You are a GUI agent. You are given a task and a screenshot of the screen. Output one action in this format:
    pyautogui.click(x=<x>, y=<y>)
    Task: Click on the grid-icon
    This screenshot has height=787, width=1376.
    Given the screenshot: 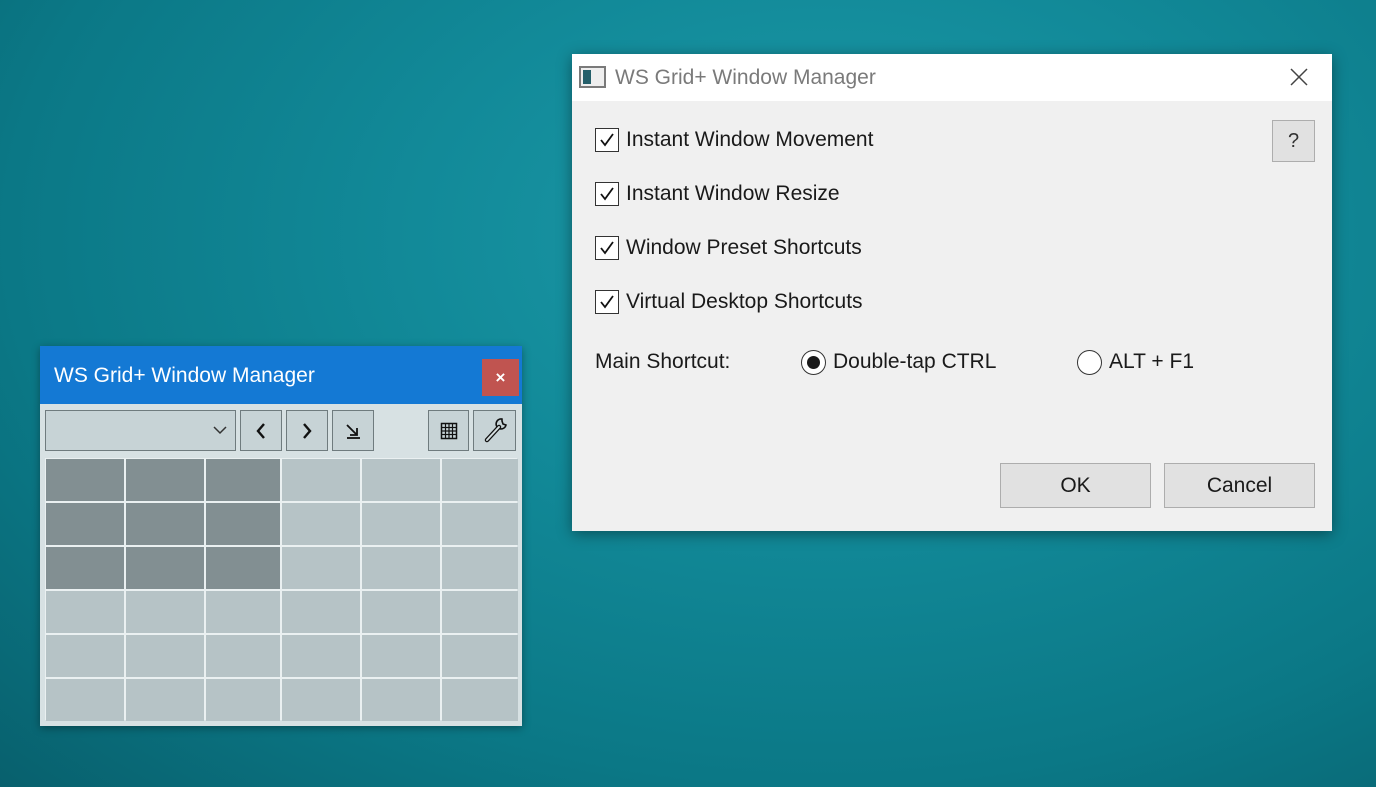 What is the action you would take?
    pyautogui.click(x=448, y=430)
    